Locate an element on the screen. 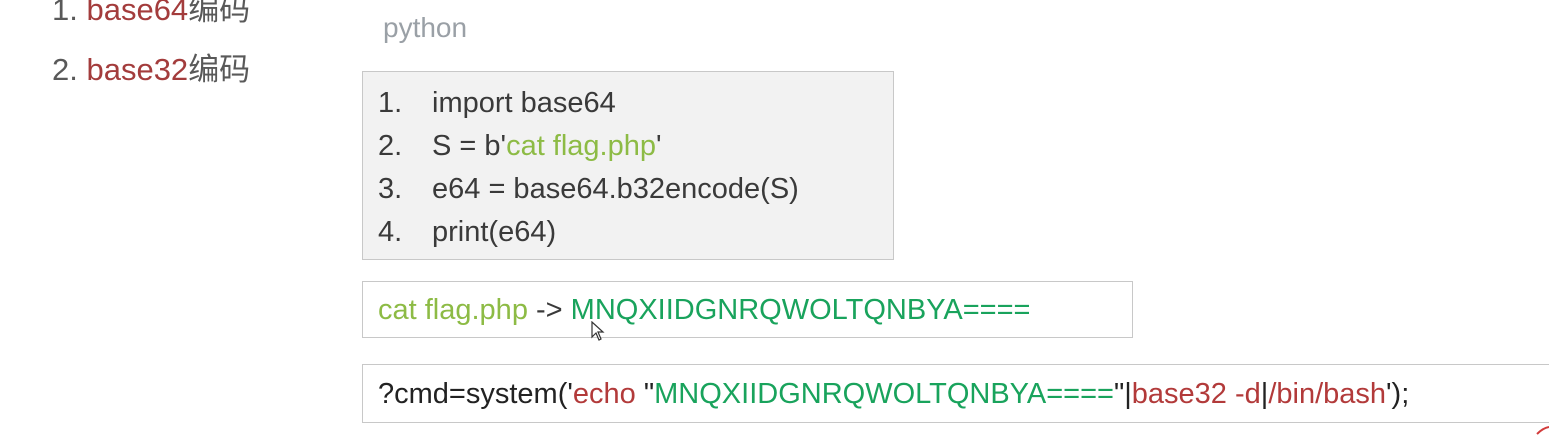 The width and height of the screenshot is (1549, 435). line-number: 2. is located at coordinates (390, 146).